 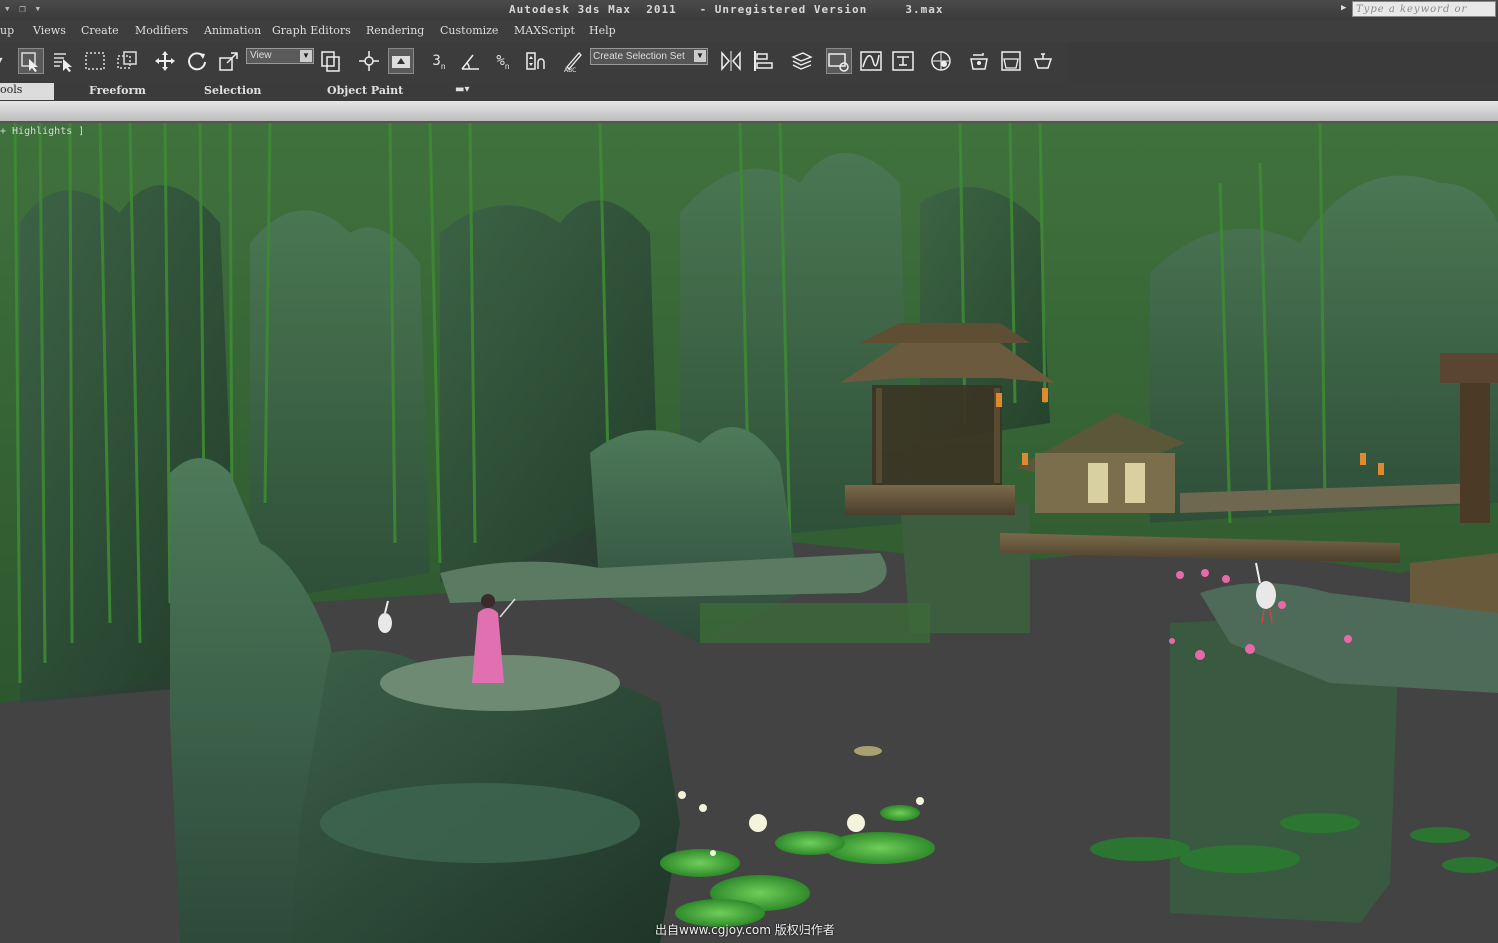 What do you see at coordinates (839, 61) in the screenshot?
I see `graphite-toggle-icon` at bounding box center [839, 61].